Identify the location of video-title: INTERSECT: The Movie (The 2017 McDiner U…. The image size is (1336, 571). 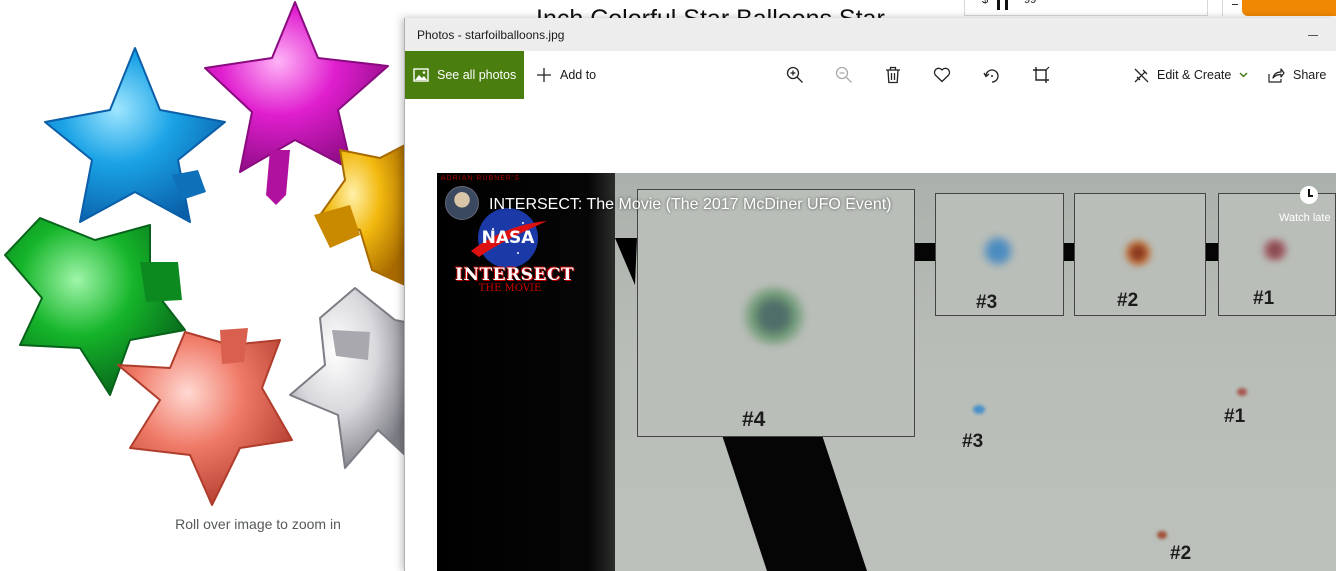
(690, 205).